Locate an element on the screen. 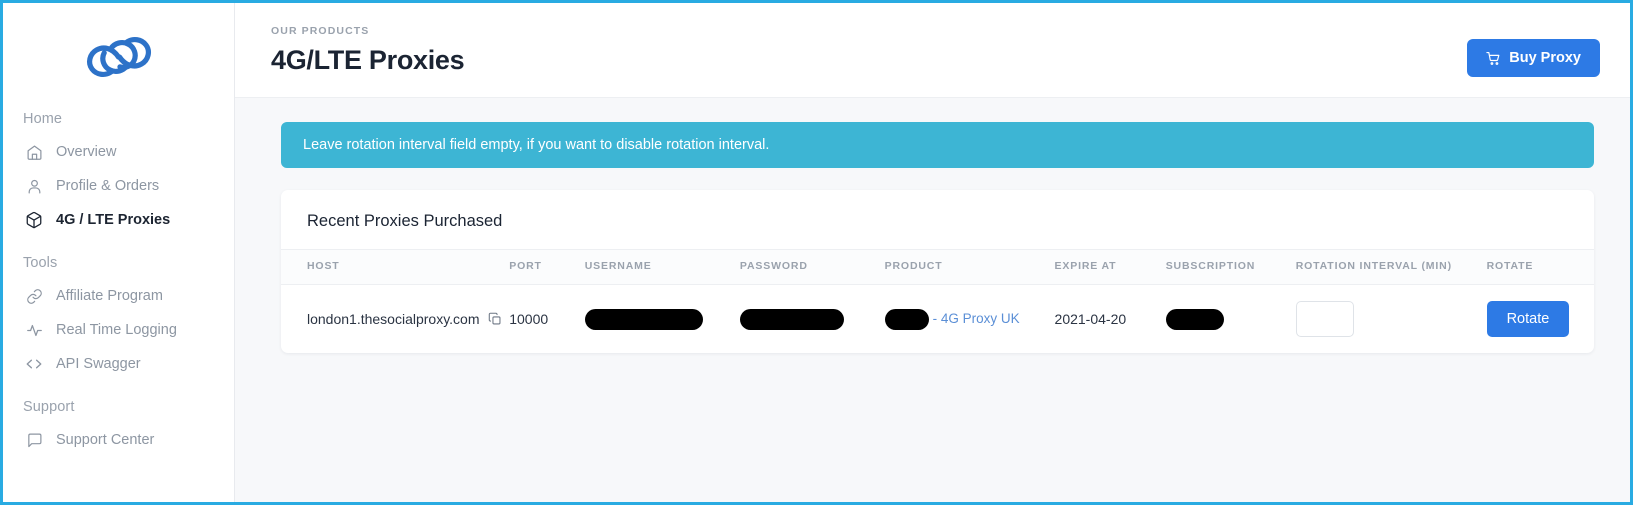  spiral-links-logo-icon is located at coordinates (119, 57).